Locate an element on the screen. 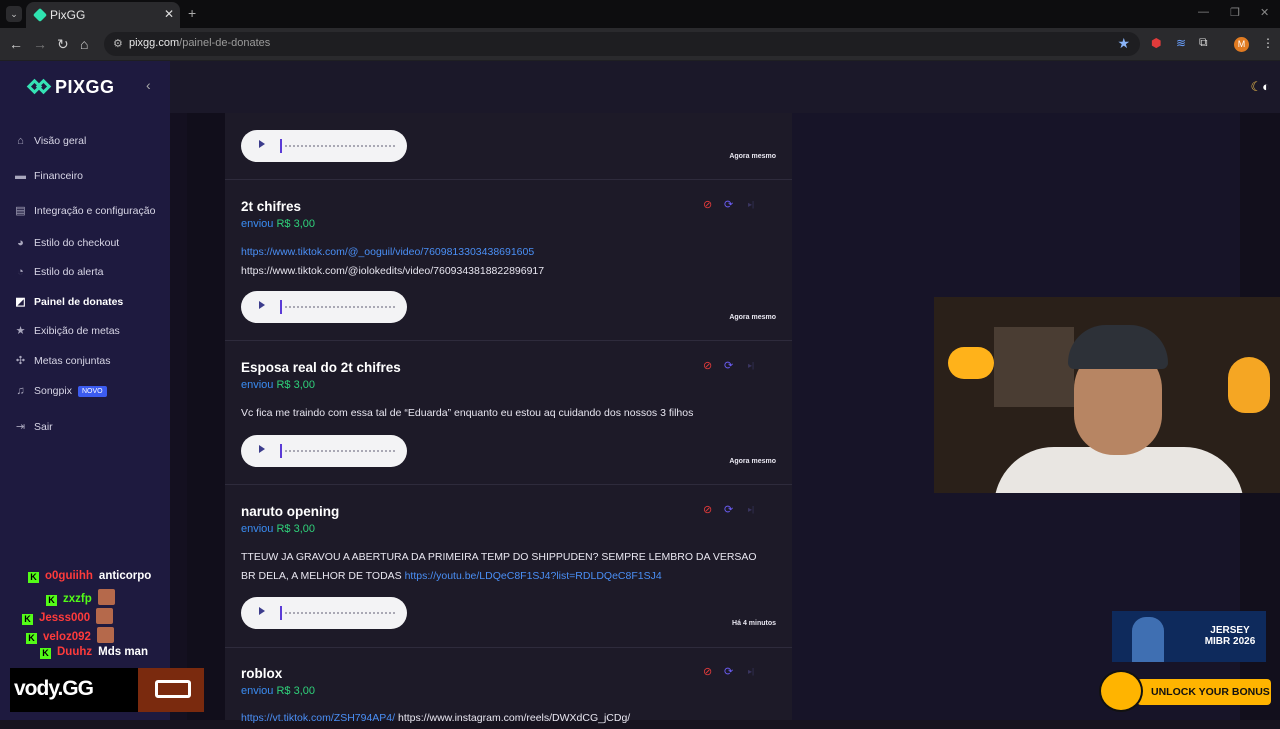  content-margin is located at coordinates (206, 416).